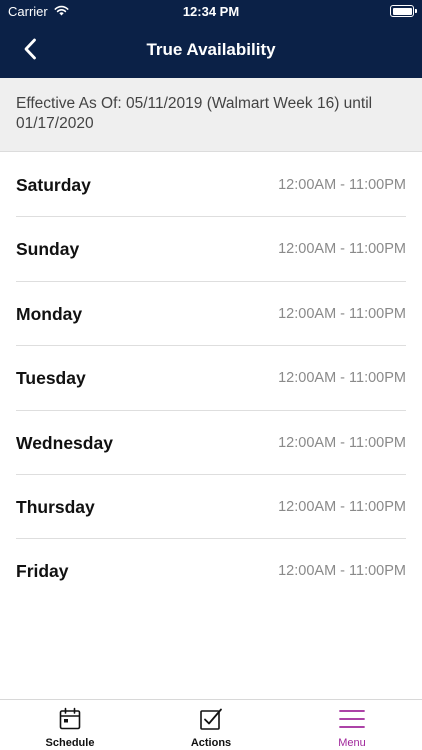 Image resolution: width=422 pixels, height=750 pixels. I want to click on status-bar: Carrier 12:34 PM, so click(211, 12).